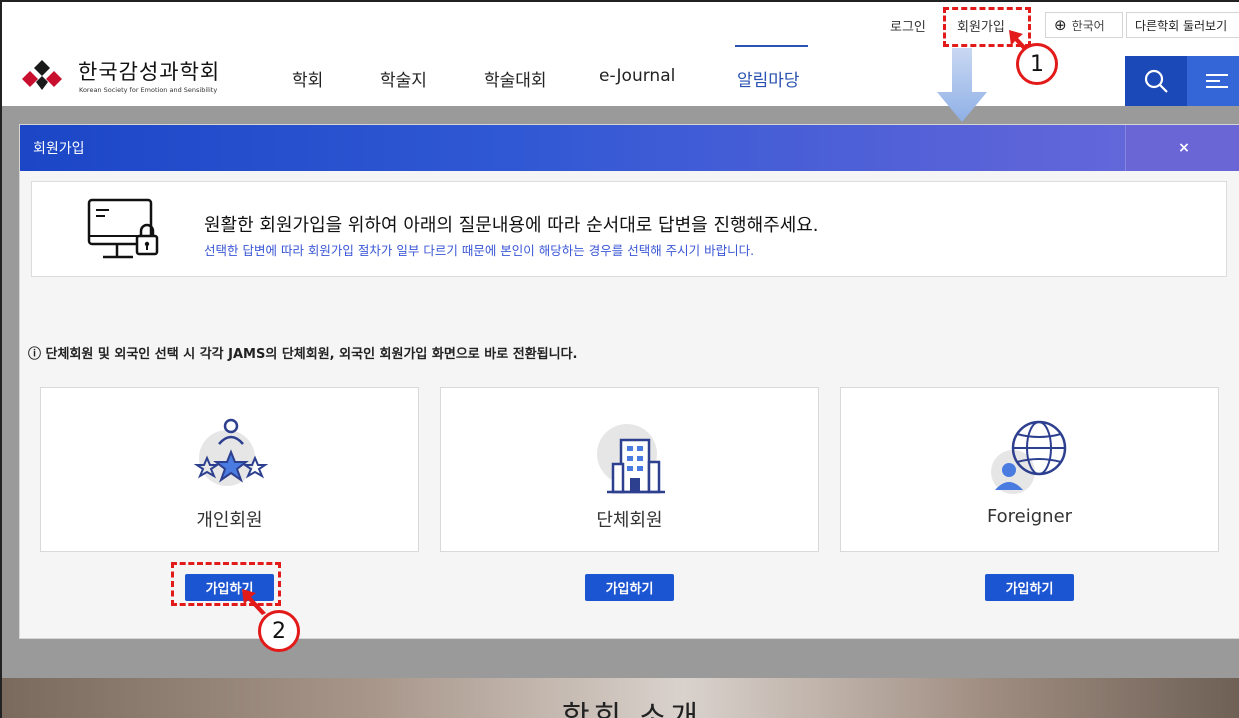 This screenshot has width=1239, height=718. I want to click on down-arrow-icon, so click(962, 85).